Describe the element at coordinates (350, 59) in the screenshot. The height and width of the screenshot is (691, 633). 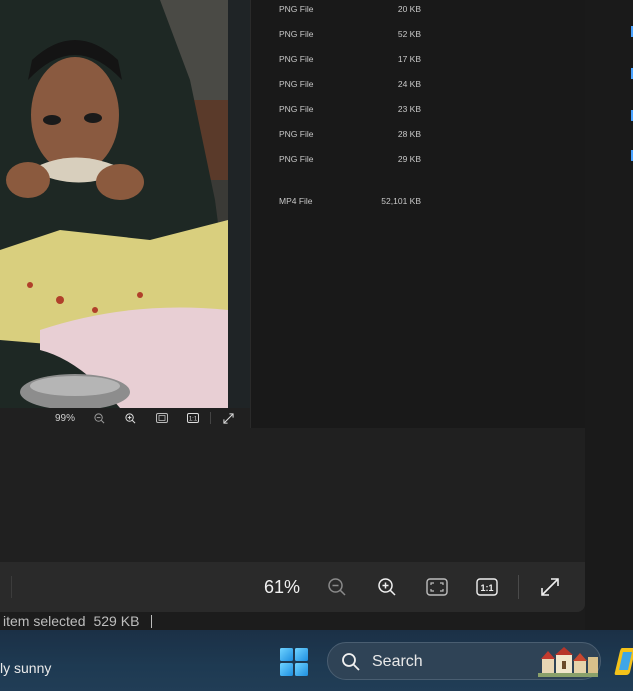
I see `list-item: PNG File 17 KB` at that location.